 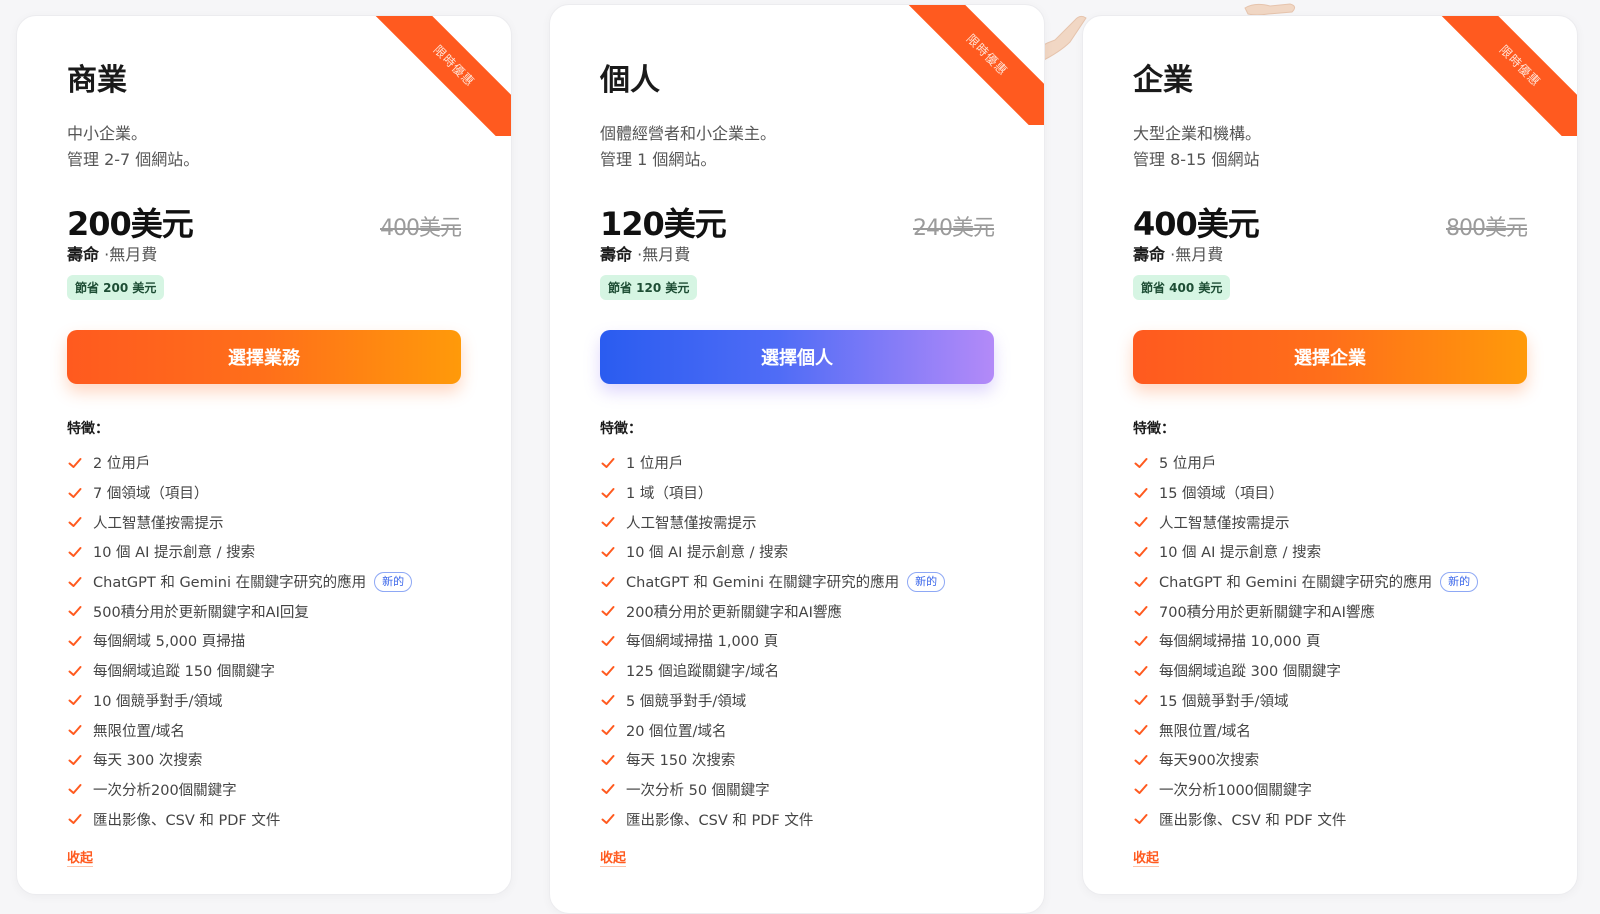 I want to click on plan-old-price: 800美元, so click(x=1487, y=228).